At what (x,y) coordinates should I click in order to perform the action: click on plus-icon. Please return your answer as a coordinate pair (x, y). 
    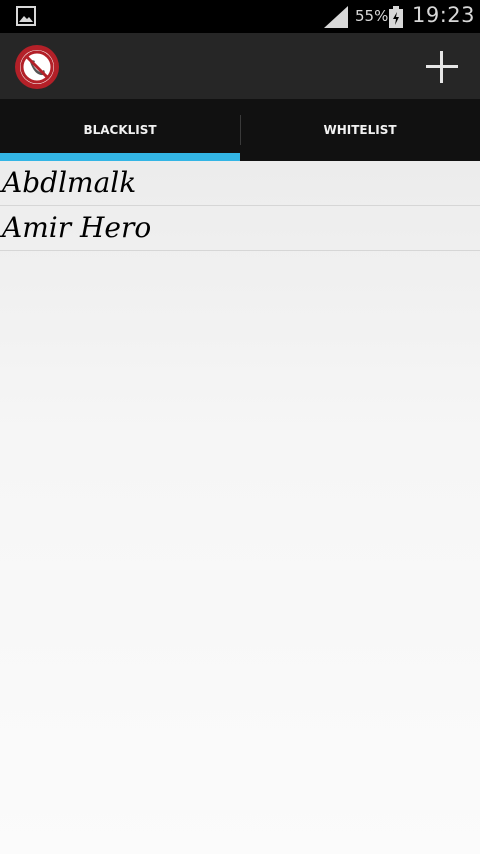
    Looking at the image, I should click on (442, 67).